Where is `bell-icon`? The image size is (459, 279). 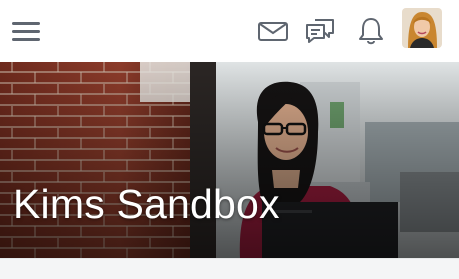 bell-icon is located at coordinates (371, 31).